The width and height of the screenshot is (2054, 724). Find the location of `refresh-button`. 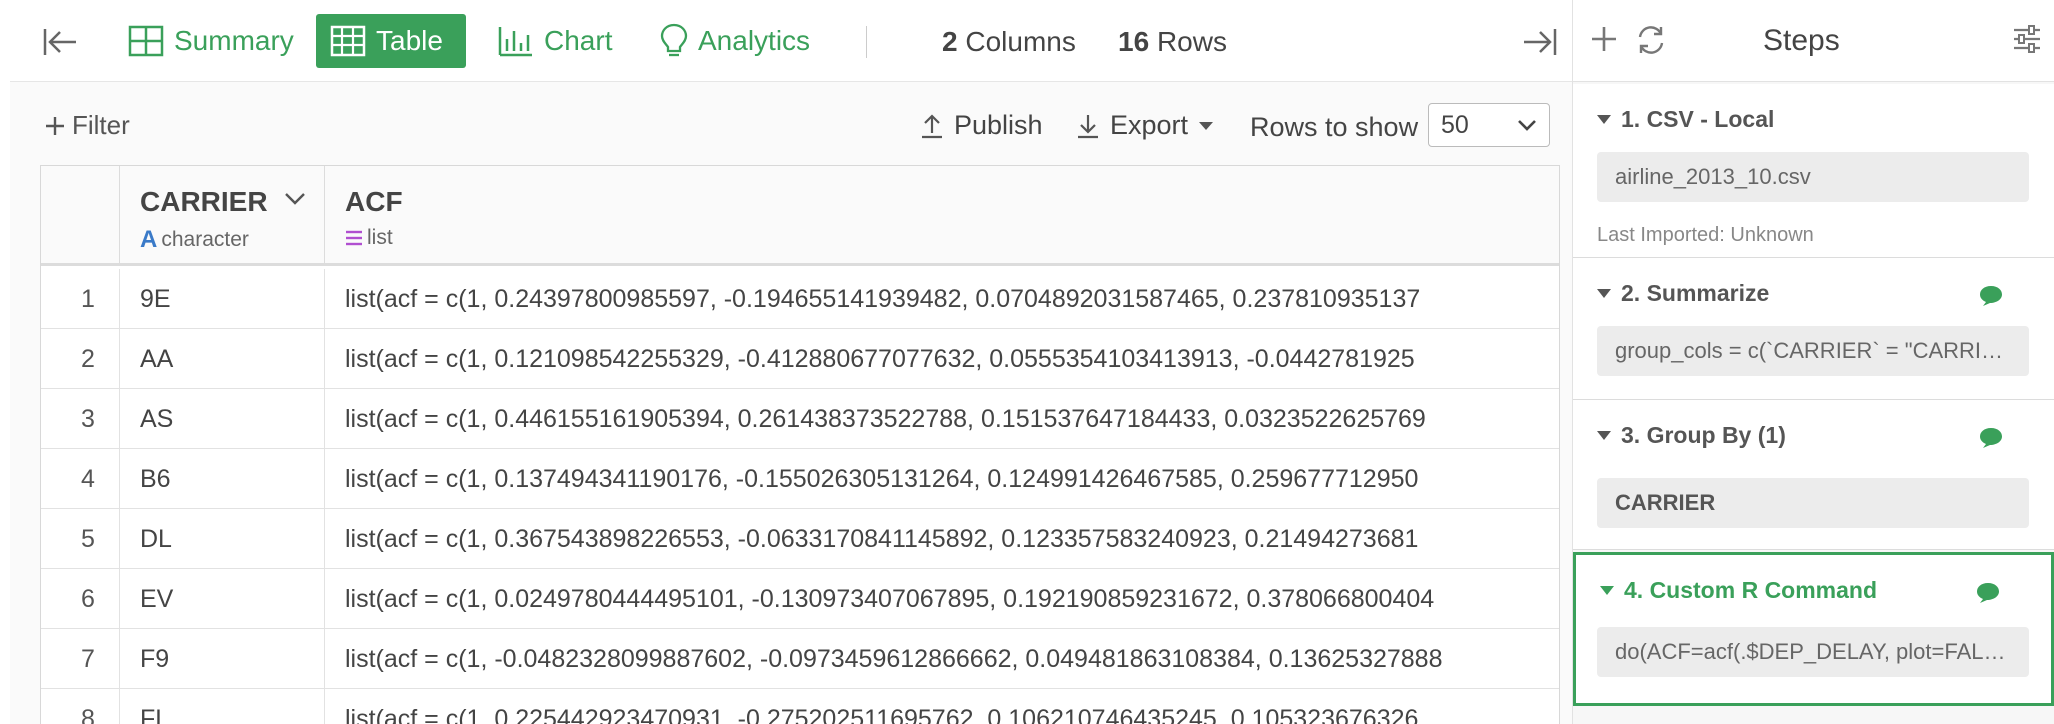

refresh-button is located at coordinates (1651, 42).